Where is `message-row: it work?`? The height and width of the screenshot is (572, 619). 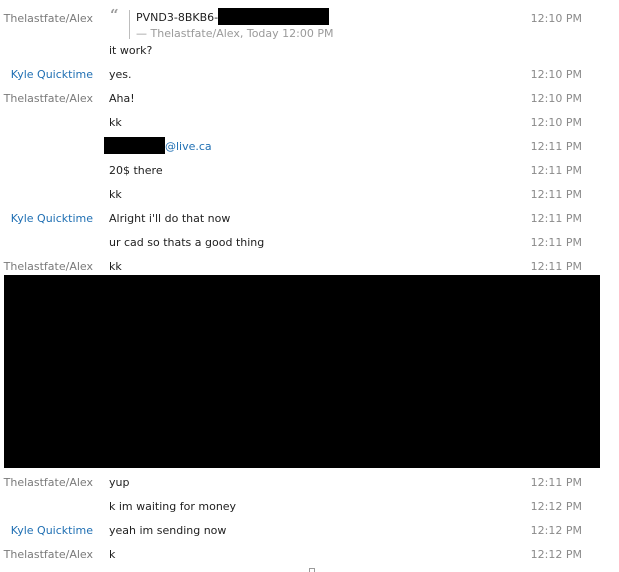 message-row: it work? is located at coordinates (309, 50).